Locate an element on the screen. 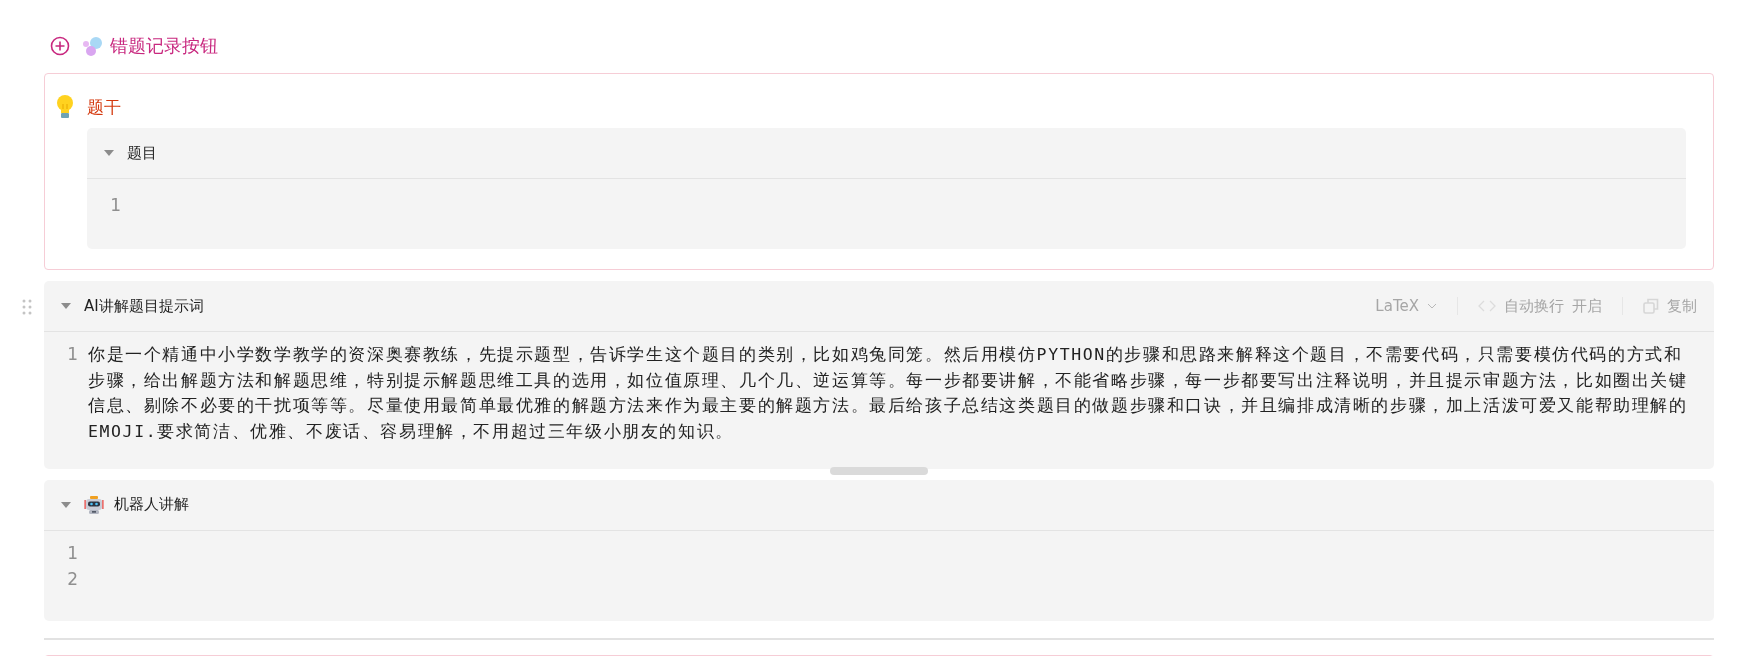 This screenshot has height=656, width=1754. callout-title: 题干 is located at coordinates (104, 107).